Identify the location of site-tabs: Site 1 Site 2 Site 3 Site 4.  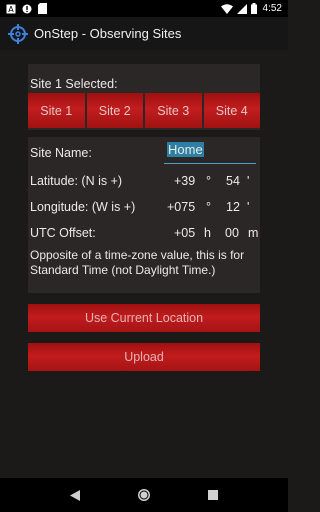
(144, 110).